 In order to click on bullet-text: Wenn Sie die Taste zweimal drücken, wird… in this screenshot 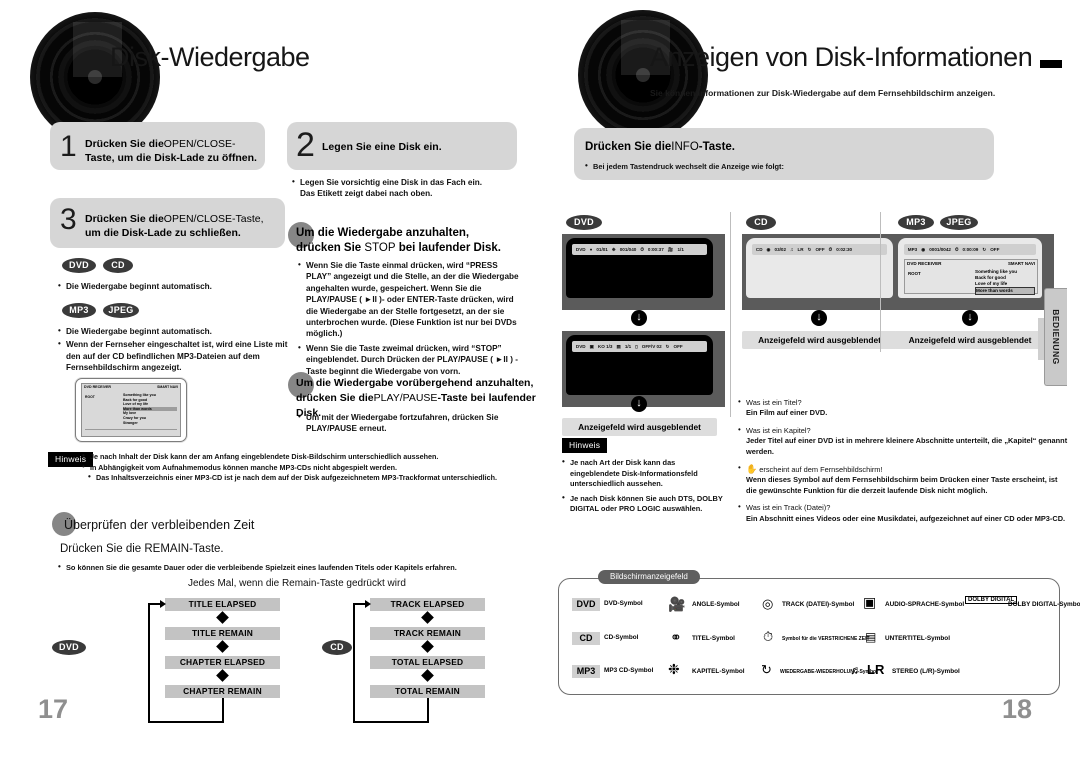, I will do `click(412, 359)`.